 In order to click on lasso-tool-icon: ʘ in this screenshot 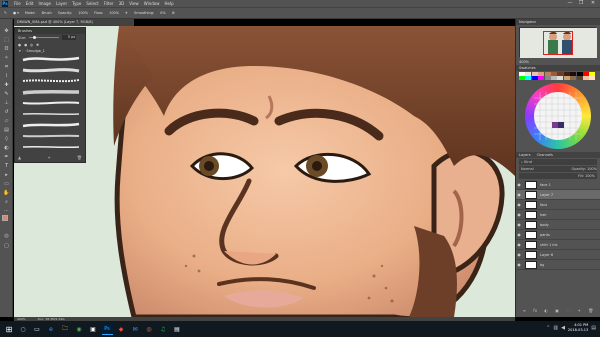, I will do `click(6, 49)`.